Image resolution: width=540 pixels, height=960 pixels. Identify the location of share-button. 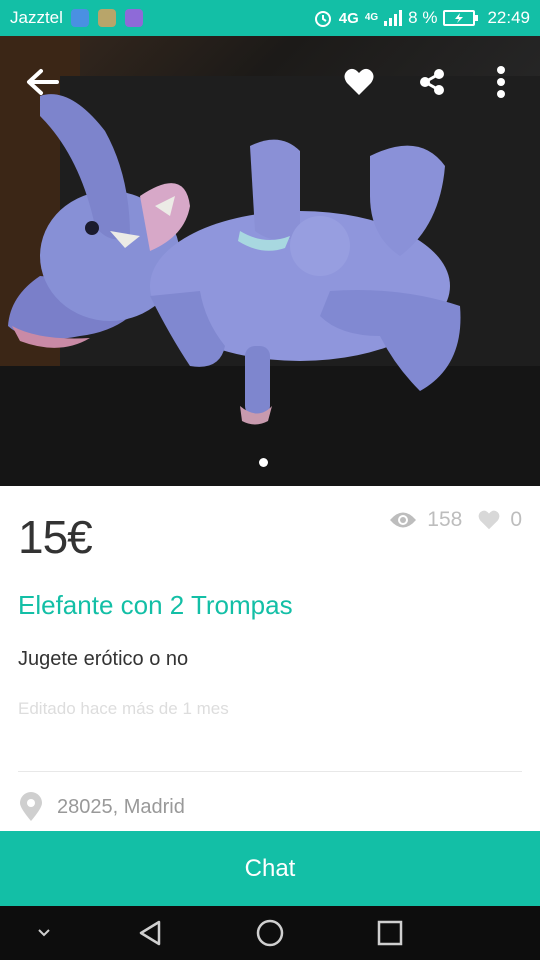
(432, 82).